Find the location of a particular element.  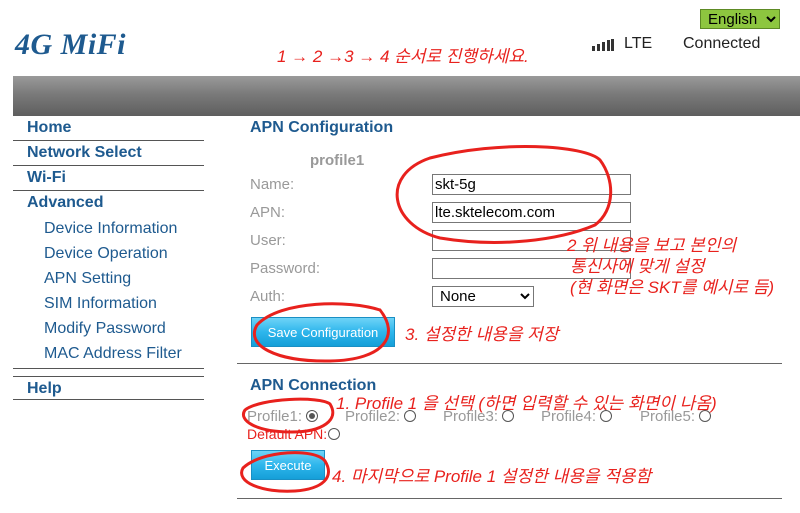

sidebar-item-advanced: Advanced is located at coordinates (108, 203).